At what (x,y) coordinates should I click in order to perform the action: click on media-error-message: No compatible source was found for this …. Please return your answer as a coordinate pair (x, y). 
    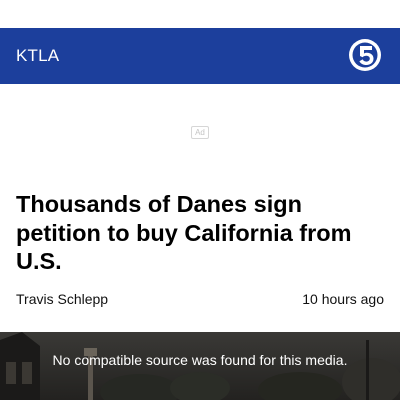
    Looking at the image, I should click on (200, 360).